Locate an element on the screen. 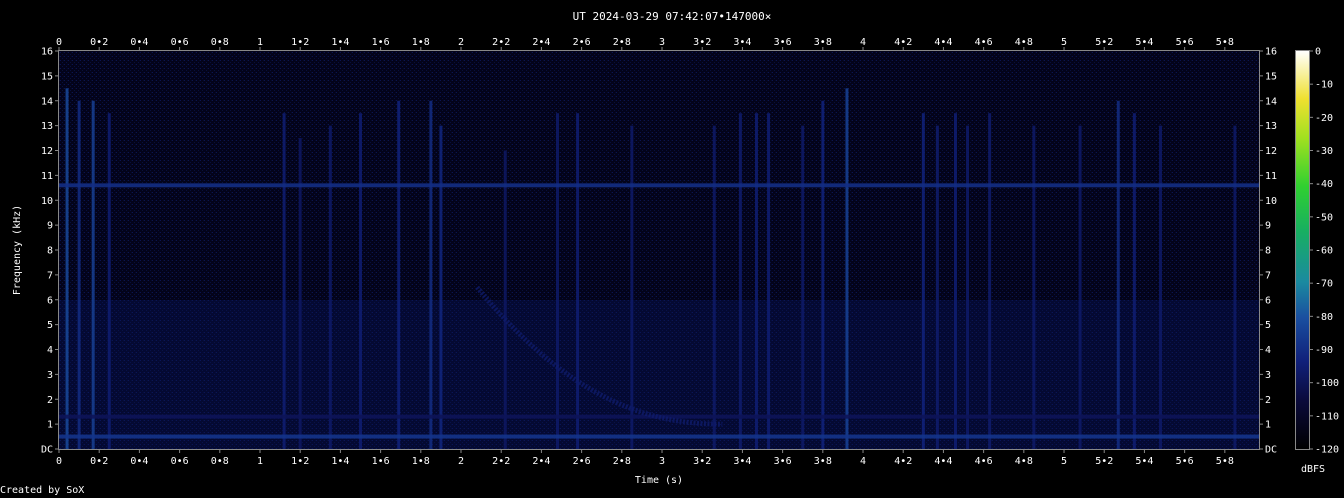 Image resolution: width=1344 pixels, height=498 pixels. y-axis-label: Frequency (kHz) is located at coordinates (17, 250).